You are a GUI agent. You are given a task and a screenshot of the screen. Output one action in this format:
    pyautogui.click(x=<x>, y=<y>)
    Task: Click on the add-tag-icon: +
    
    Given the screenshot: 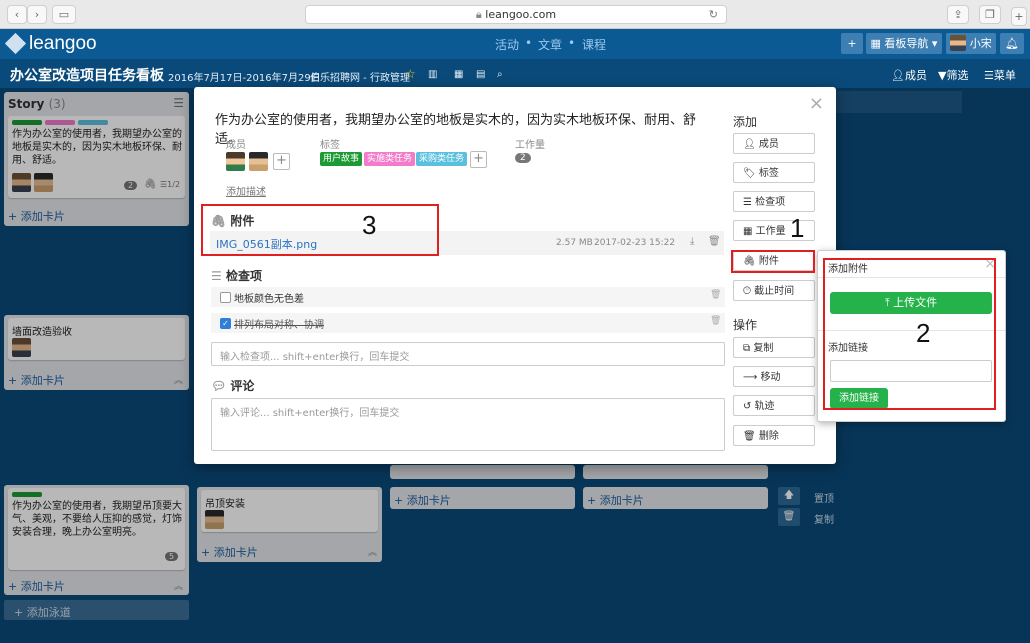 What is the action you would take?
    pyautogui.click(x=478, y=159)
    